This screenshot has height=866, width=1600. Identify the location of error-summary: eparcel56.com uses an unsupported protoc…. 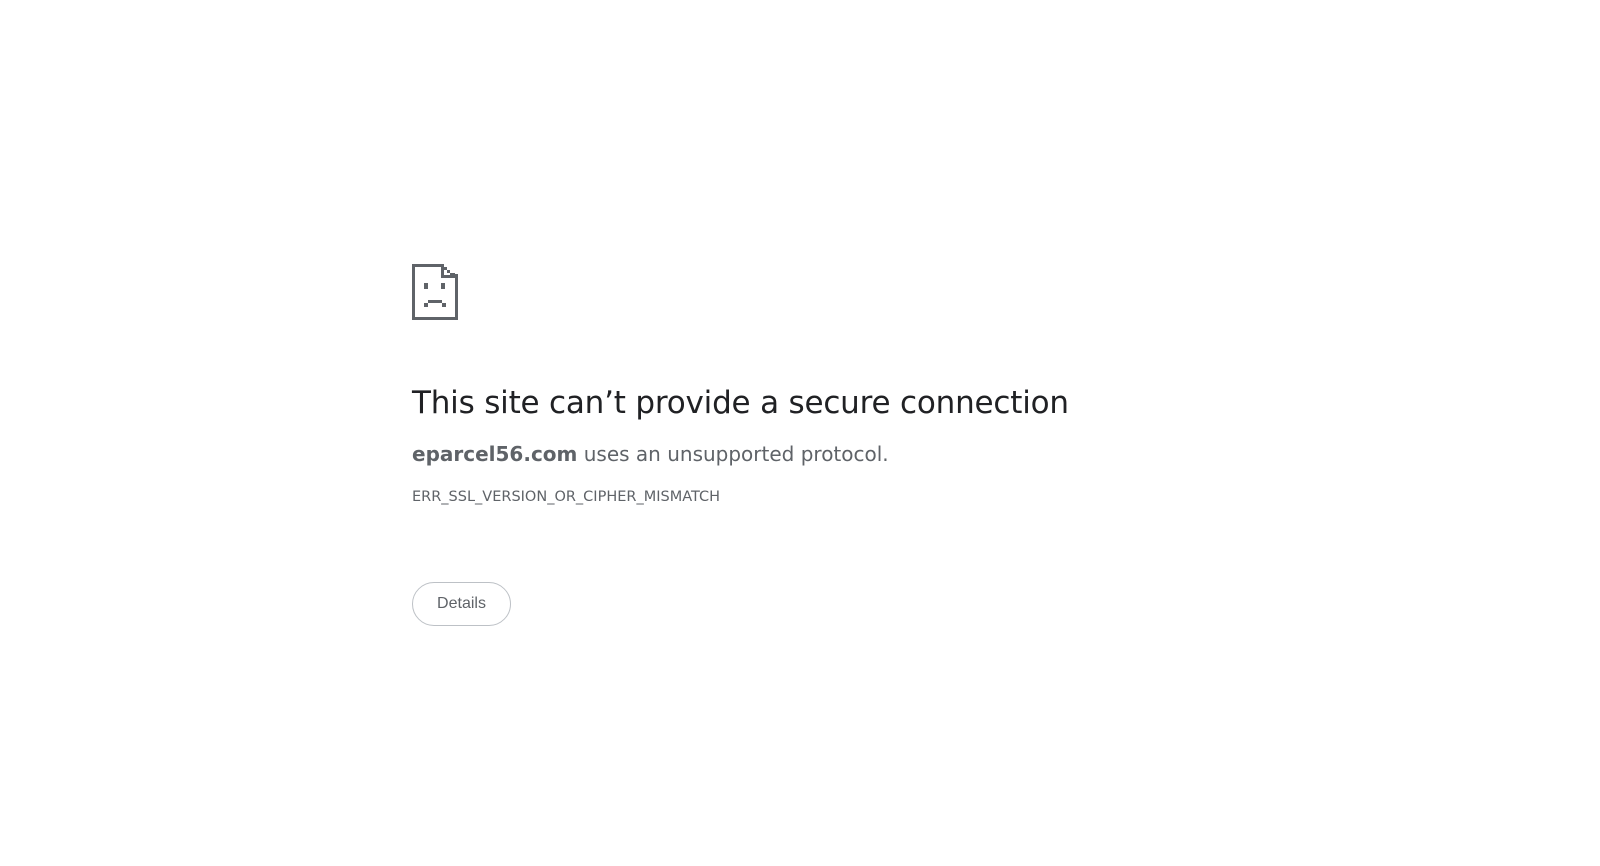
(792, 454).